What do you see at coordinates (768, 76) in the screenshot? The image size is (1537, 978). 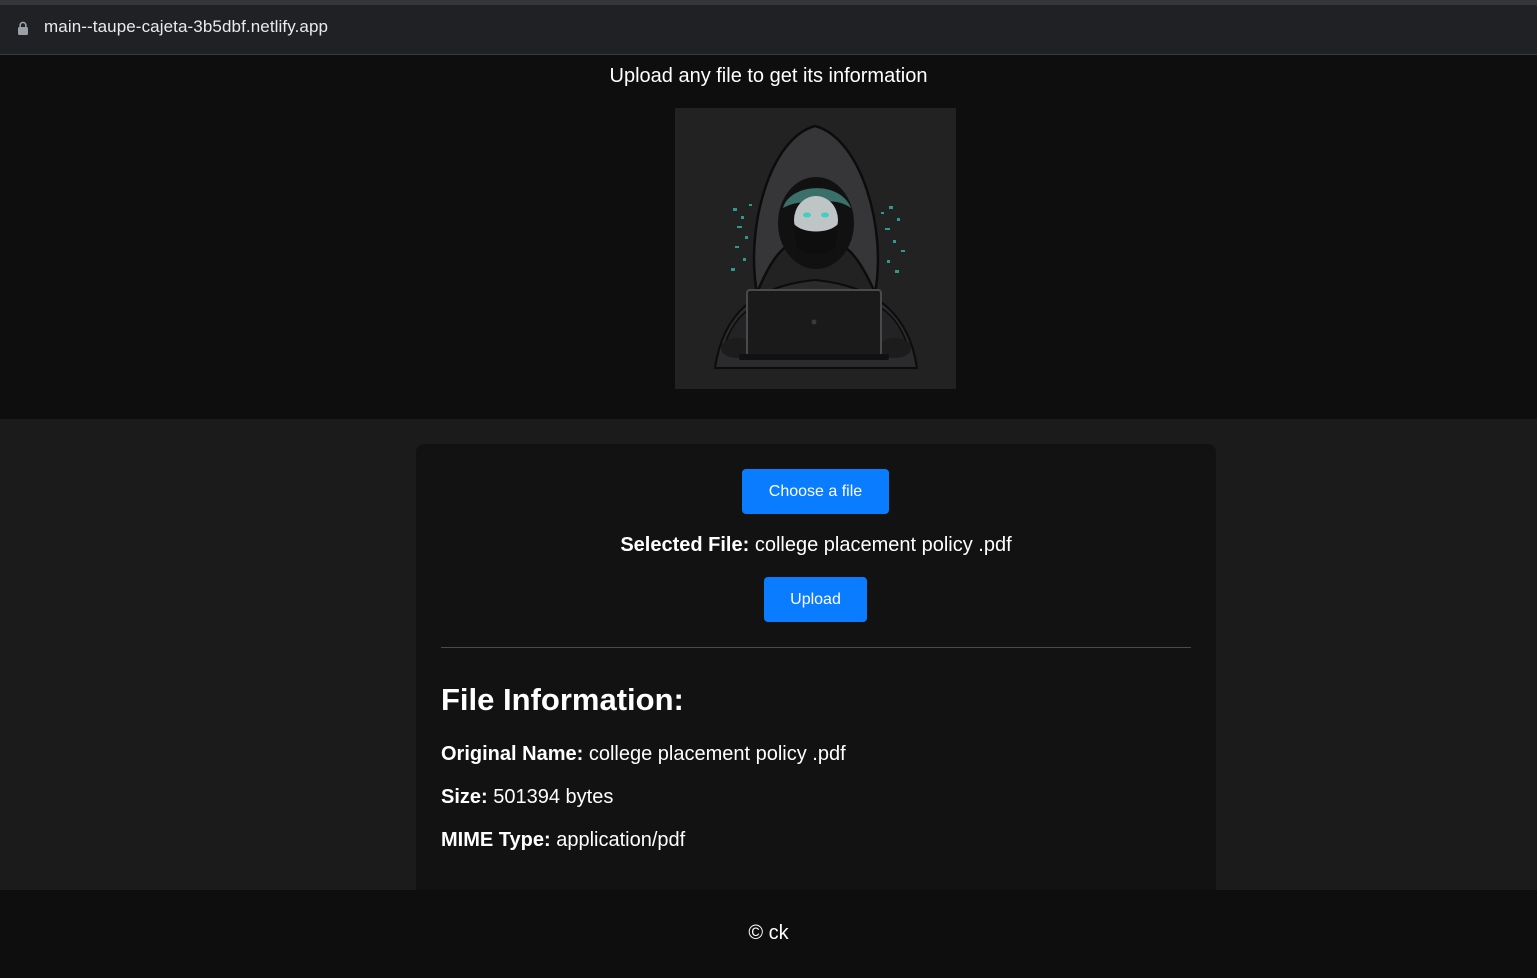 I see `page-title: Upload any file to get its information` at bounding box center [768, 76].